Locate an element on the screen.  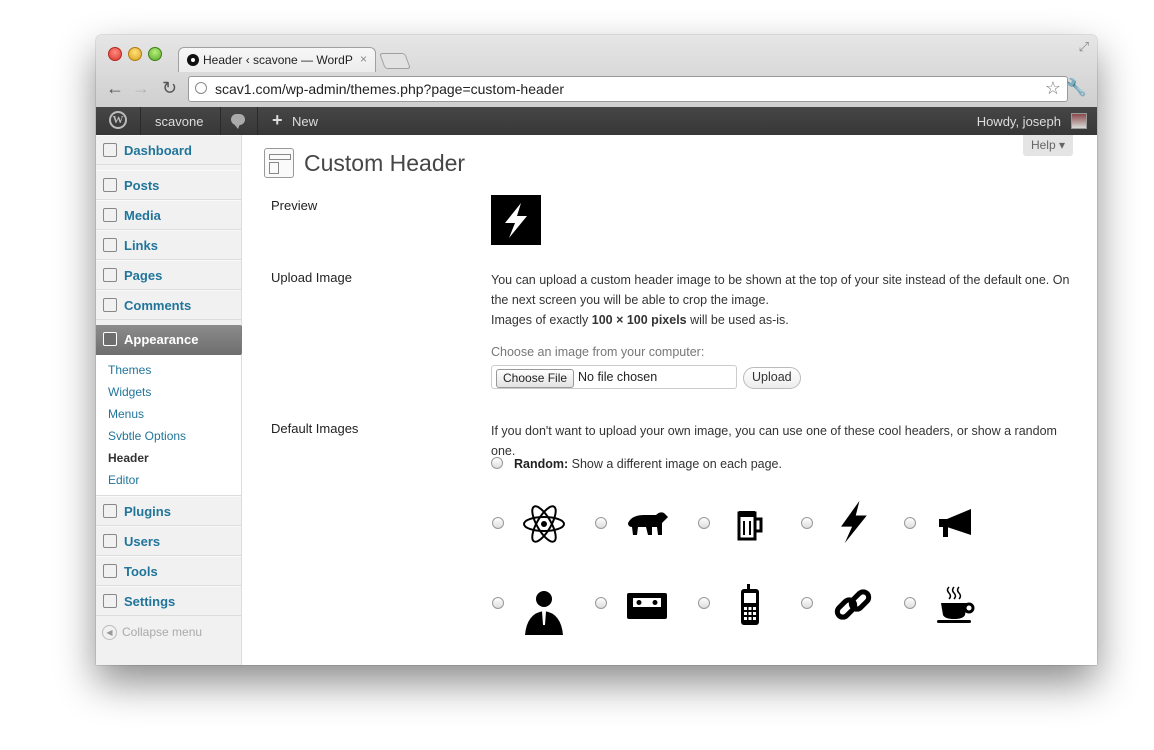
comment-bubble-icon is located at coordinates (238, 121).